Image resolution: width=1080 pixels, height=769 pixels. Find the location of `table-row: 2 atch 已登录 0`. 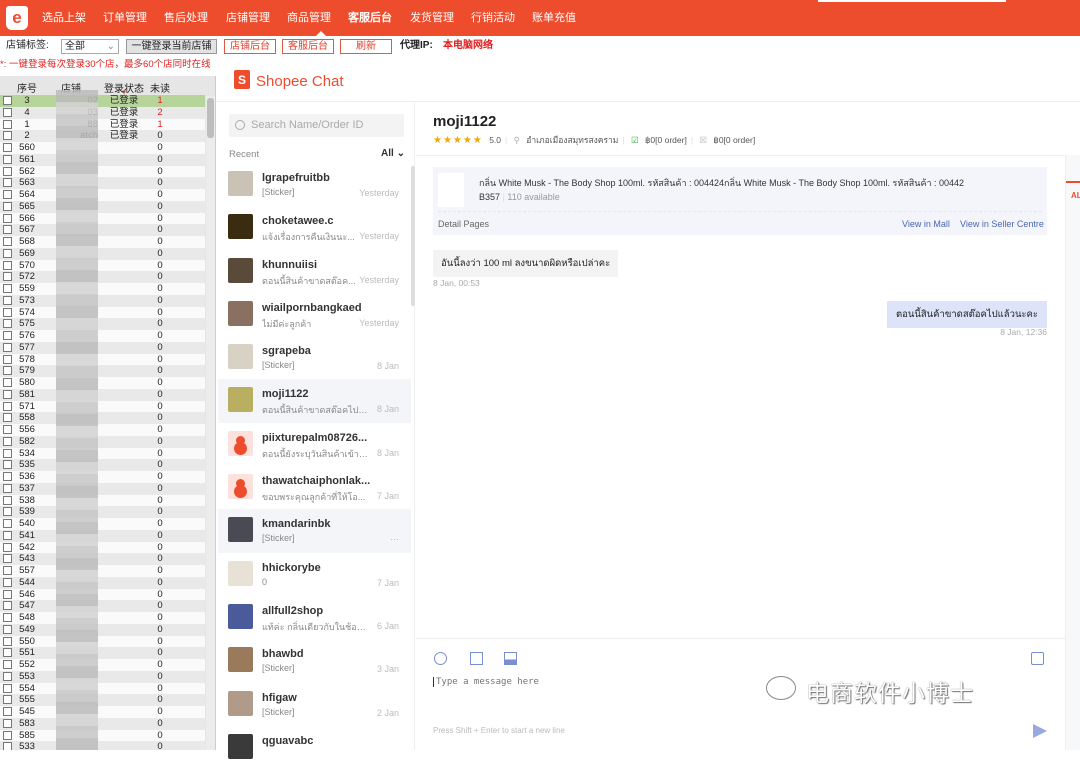

table-row: 2 atch 已登录 0 is located at coordinates (102, 136).